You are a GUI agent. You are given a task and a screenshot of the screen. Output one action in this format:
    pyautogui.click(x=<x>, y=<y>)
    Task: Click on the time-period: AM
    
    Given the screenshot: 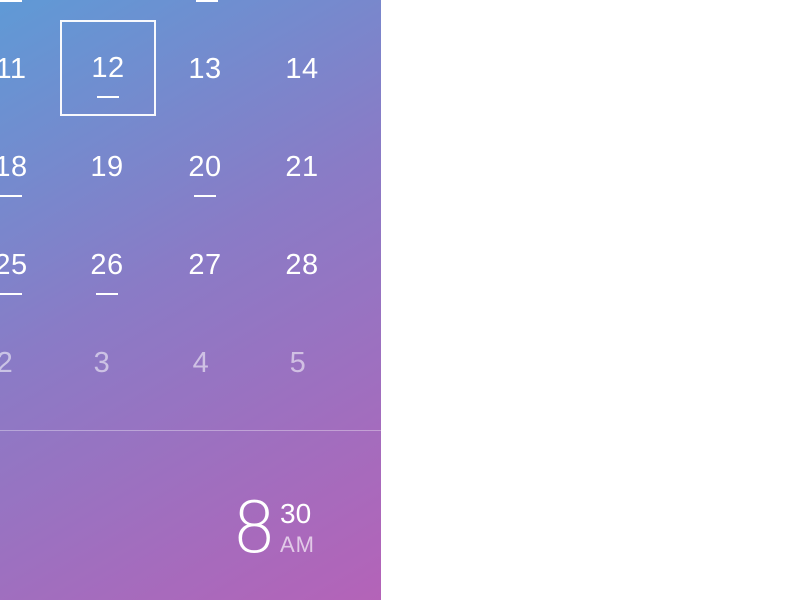 What is the action you would take?
    pyautogui.click(x=297, y=545)
    